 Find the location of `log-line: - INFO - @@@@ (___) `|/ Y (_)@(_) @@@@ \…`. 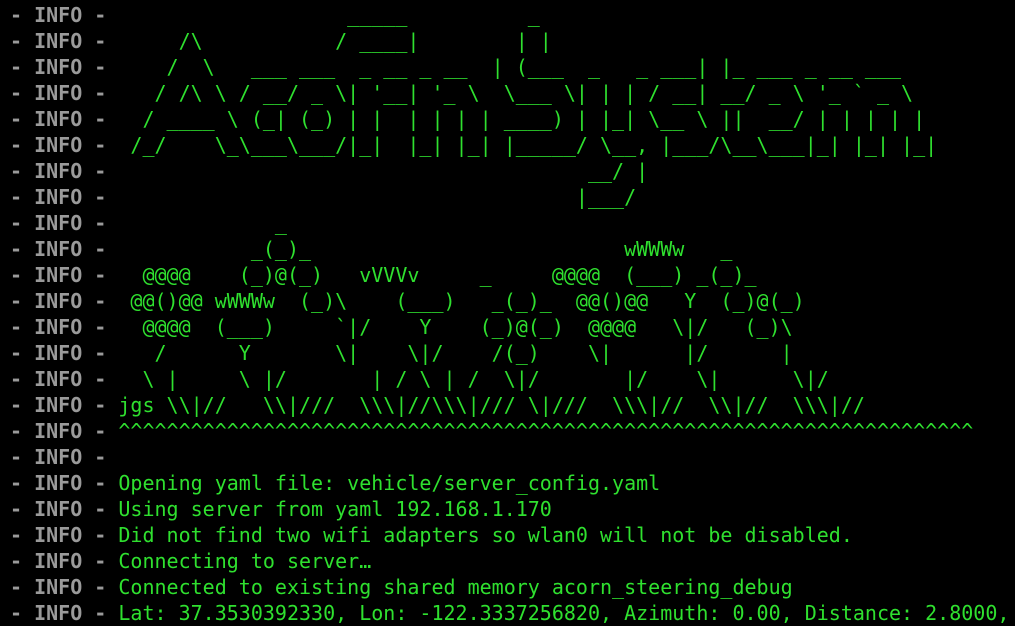

log-line: - INFO - @@@@ (___) `|/ Y (_)@(_) @@@@ \… is located at coordinates (401, 327).